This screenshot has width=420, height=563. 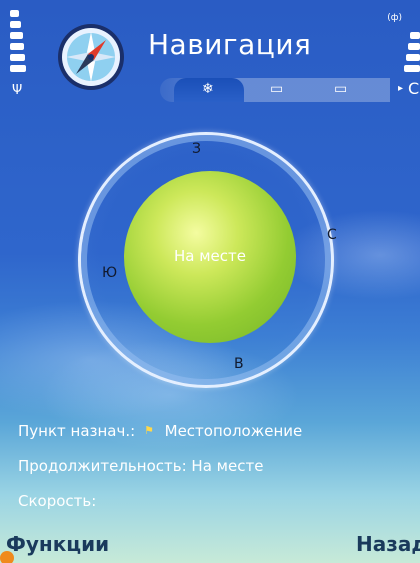 I want to click on direction-right: С, so click(x=332, y=235).